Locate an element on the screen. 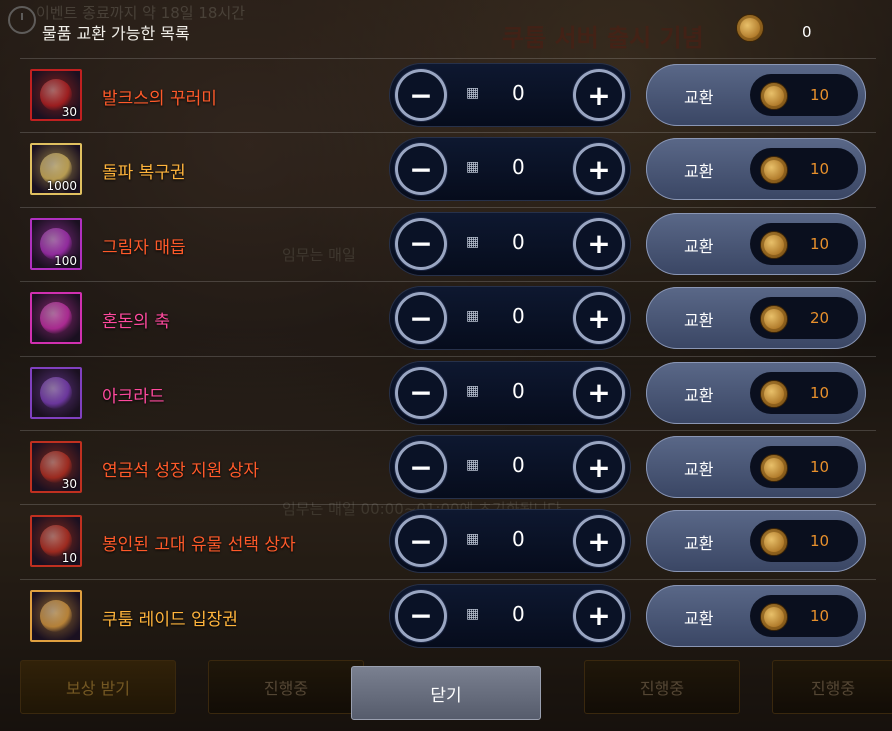 The width and height of the screenshot is (892, 731). exchange-item-row: 혼돈의 축 − ▦ 0 + 교환 20 is located at coordinates (448, 318).